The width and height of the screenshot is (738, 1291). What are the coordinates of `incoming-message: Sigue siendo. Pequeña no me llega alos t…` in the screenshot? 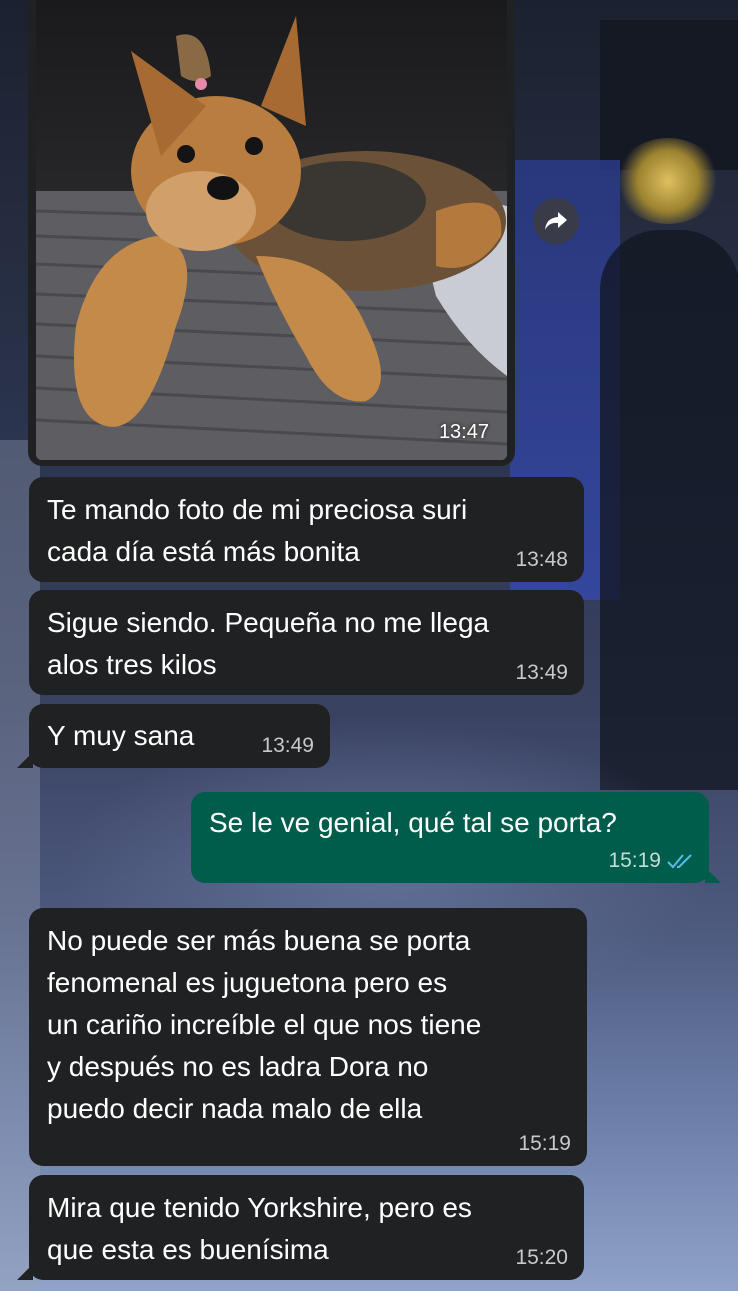 It's located at (306, 642).